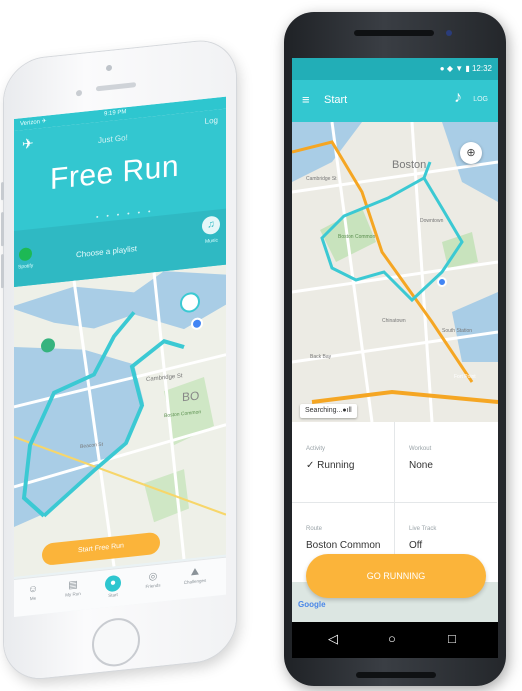  I want to click on page-title: Free Run, so click(115, 173).